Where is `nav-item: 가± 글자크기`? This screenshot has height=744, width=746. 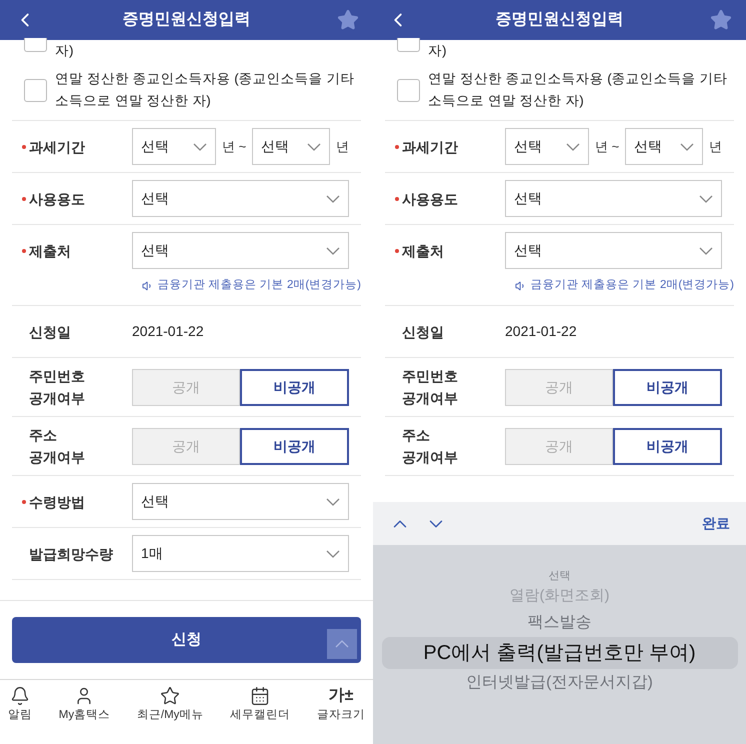 nav-item: 가± 글자크기 is located at coordinates (341, 705).